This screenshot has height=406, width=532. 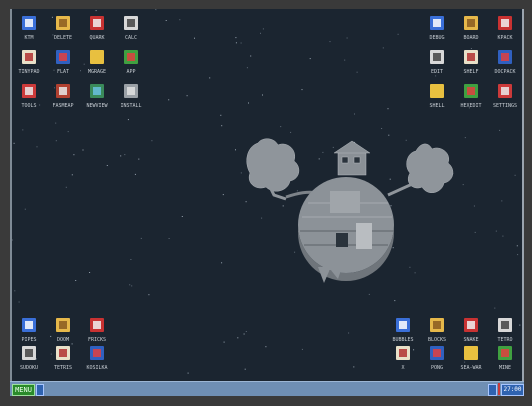 I want to click on notepad-icon, so click(x=29, y=57).